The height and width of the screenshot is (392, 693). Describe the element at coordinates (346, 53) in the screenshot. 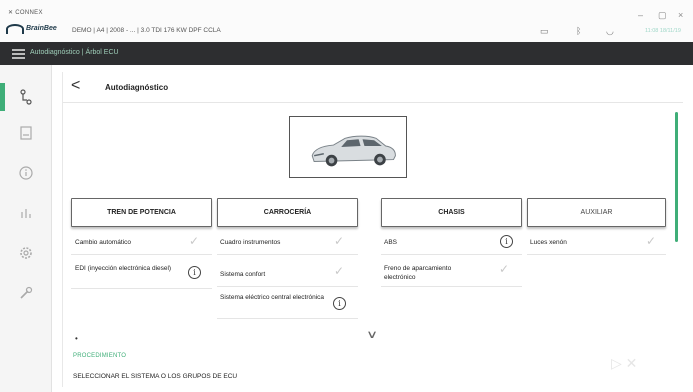

I see `nav-bar: Autodiagnóstico | Árbol ECU` at that location.